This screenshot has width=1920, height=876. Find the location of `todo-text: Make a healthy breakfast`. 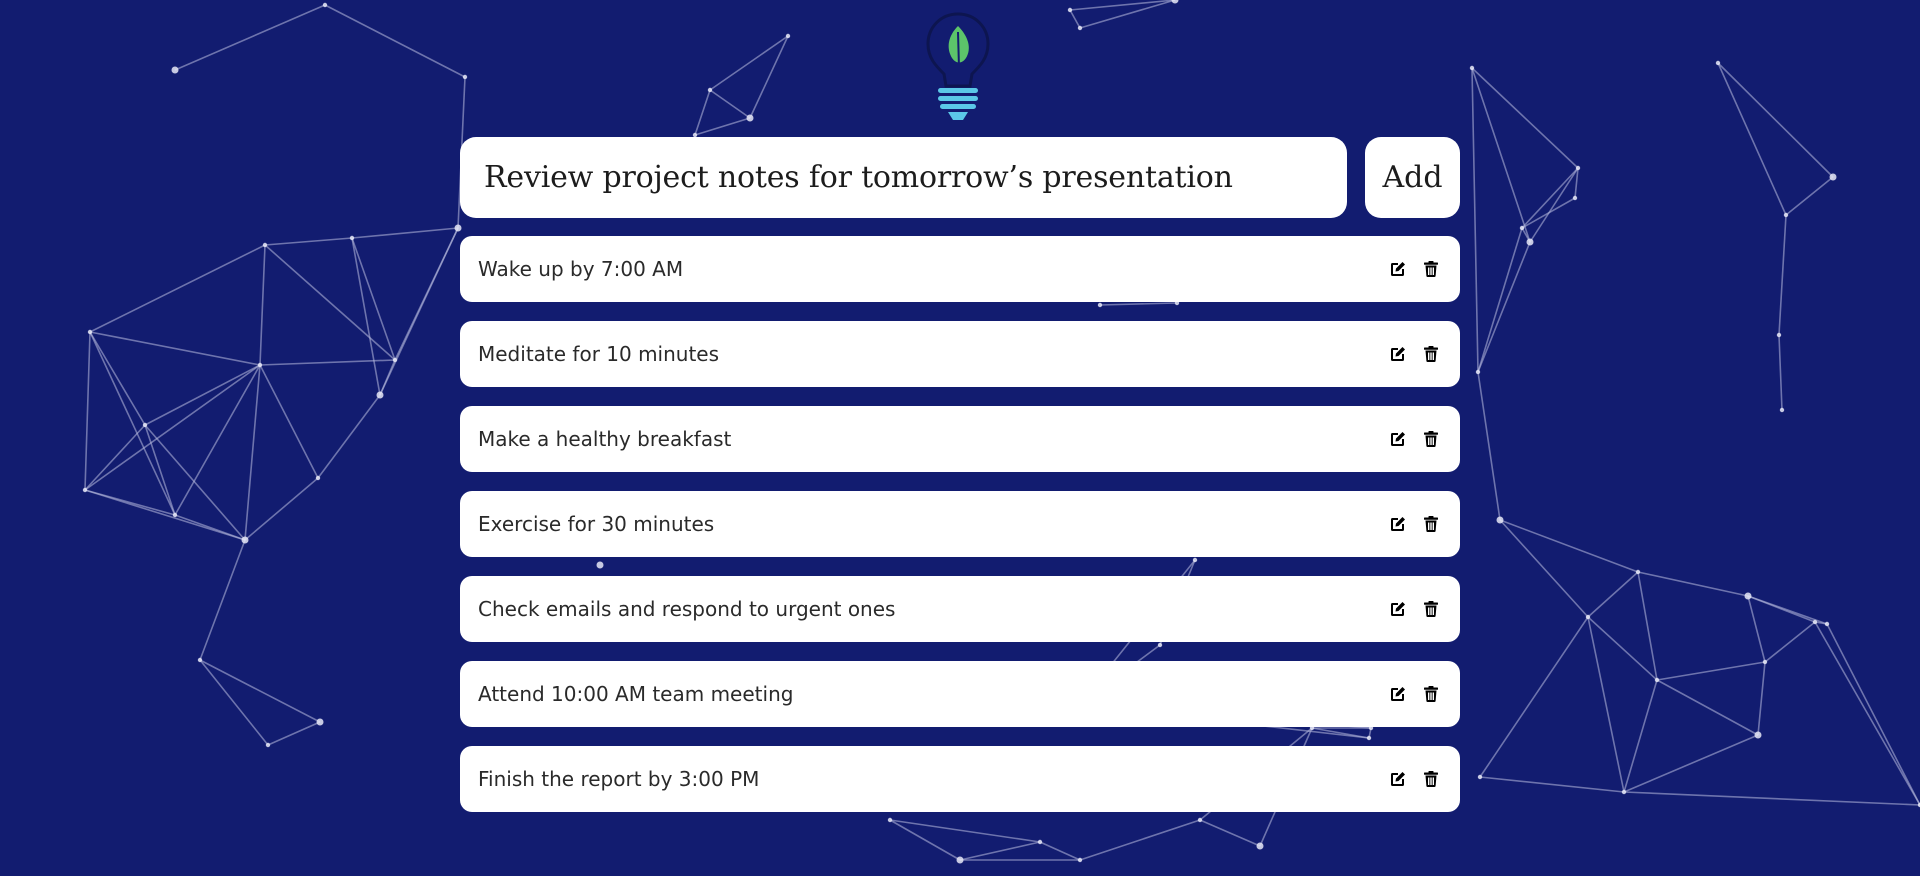

todo-text: Make a healthy breakfast is located at coordinates (605, 439).